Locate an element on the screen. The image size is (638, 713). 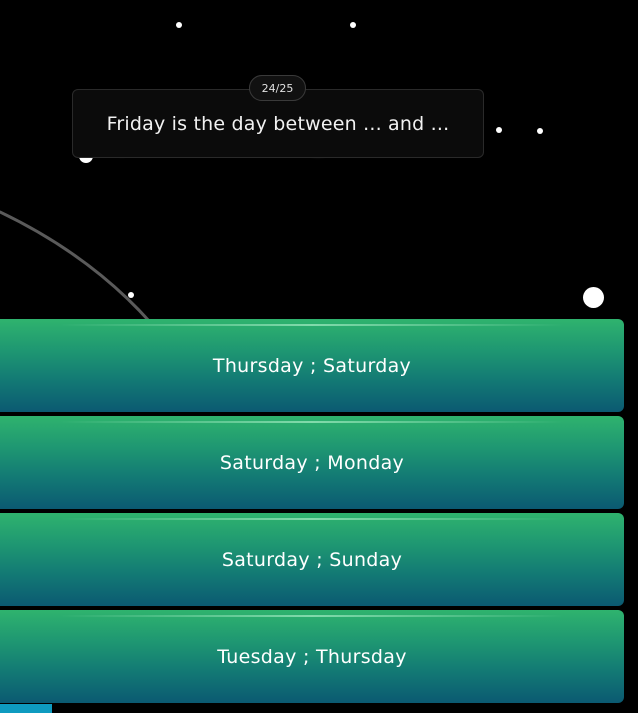
answer-button-2: Saturday ; Monday is located at coordinates (312, 462).